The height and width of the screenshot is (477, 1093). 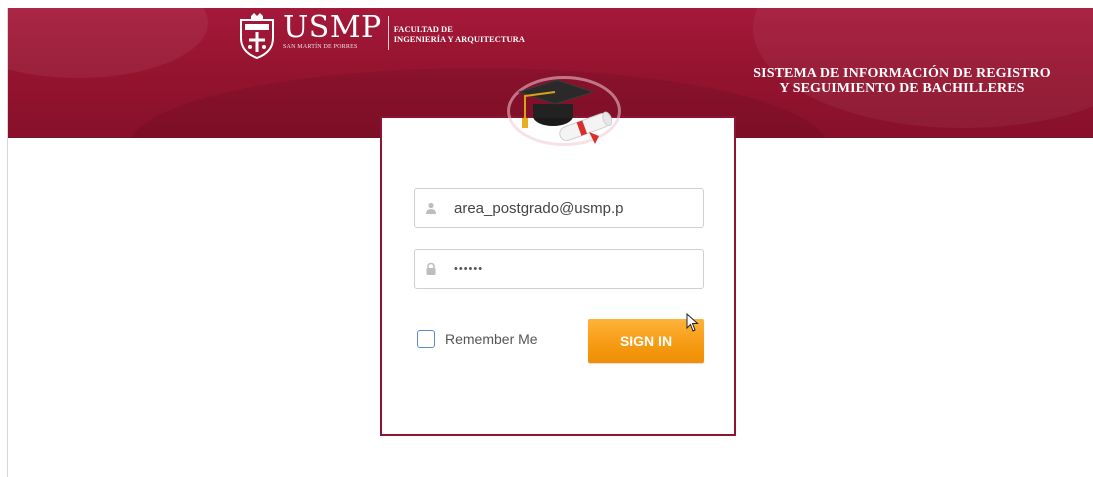 I want to click on logo-divider, so click(x=388, y=33).